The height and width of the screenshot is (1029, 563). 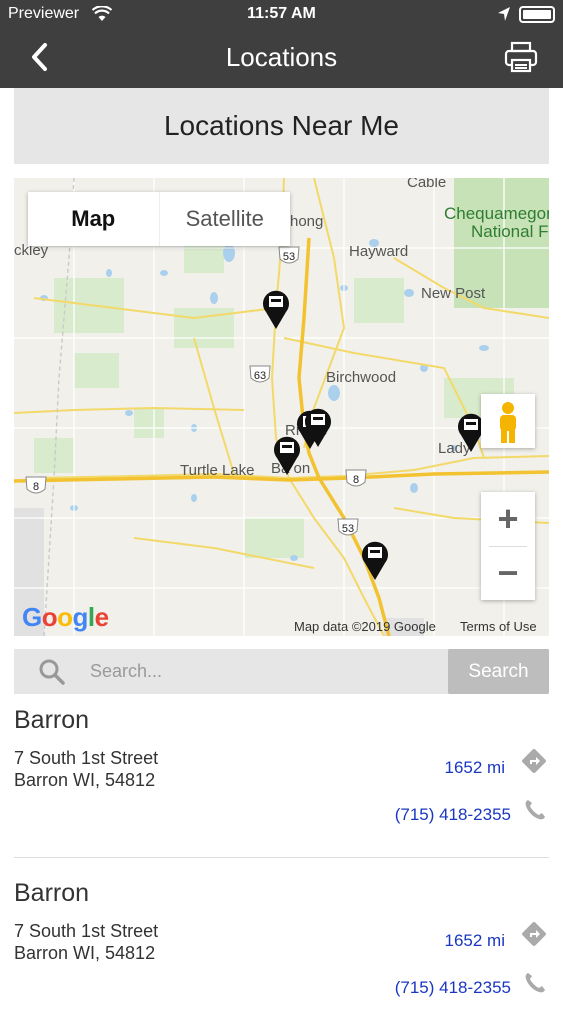 I want to click on print-button, so click(x=521, y=59).